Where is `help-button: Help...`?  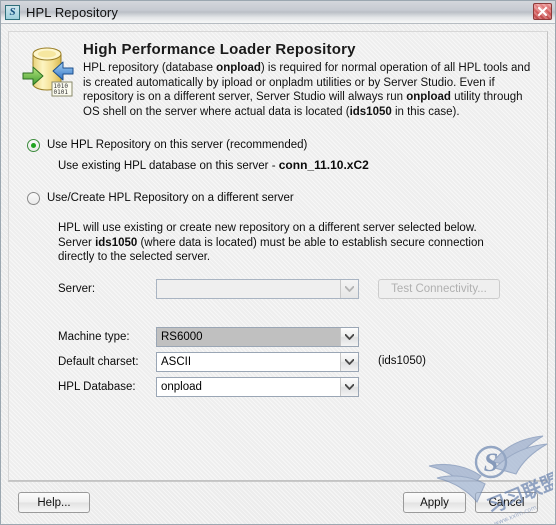 help-button: Help... is located at coordinates (54, 502).